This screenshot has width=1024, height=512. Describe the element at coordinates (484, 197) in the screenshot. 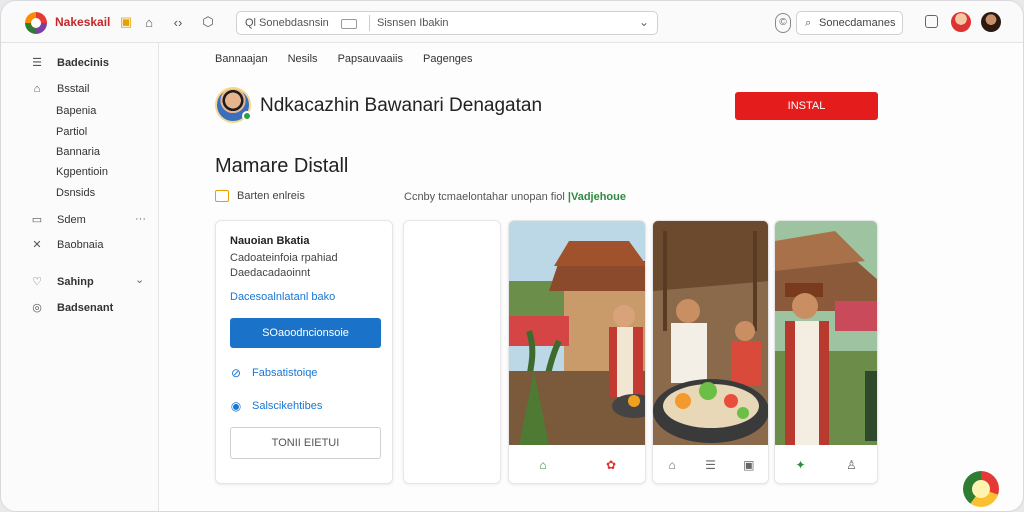

I see `meta-right-text: Ccnby tcmaelontahar unopan fiol` at that location.